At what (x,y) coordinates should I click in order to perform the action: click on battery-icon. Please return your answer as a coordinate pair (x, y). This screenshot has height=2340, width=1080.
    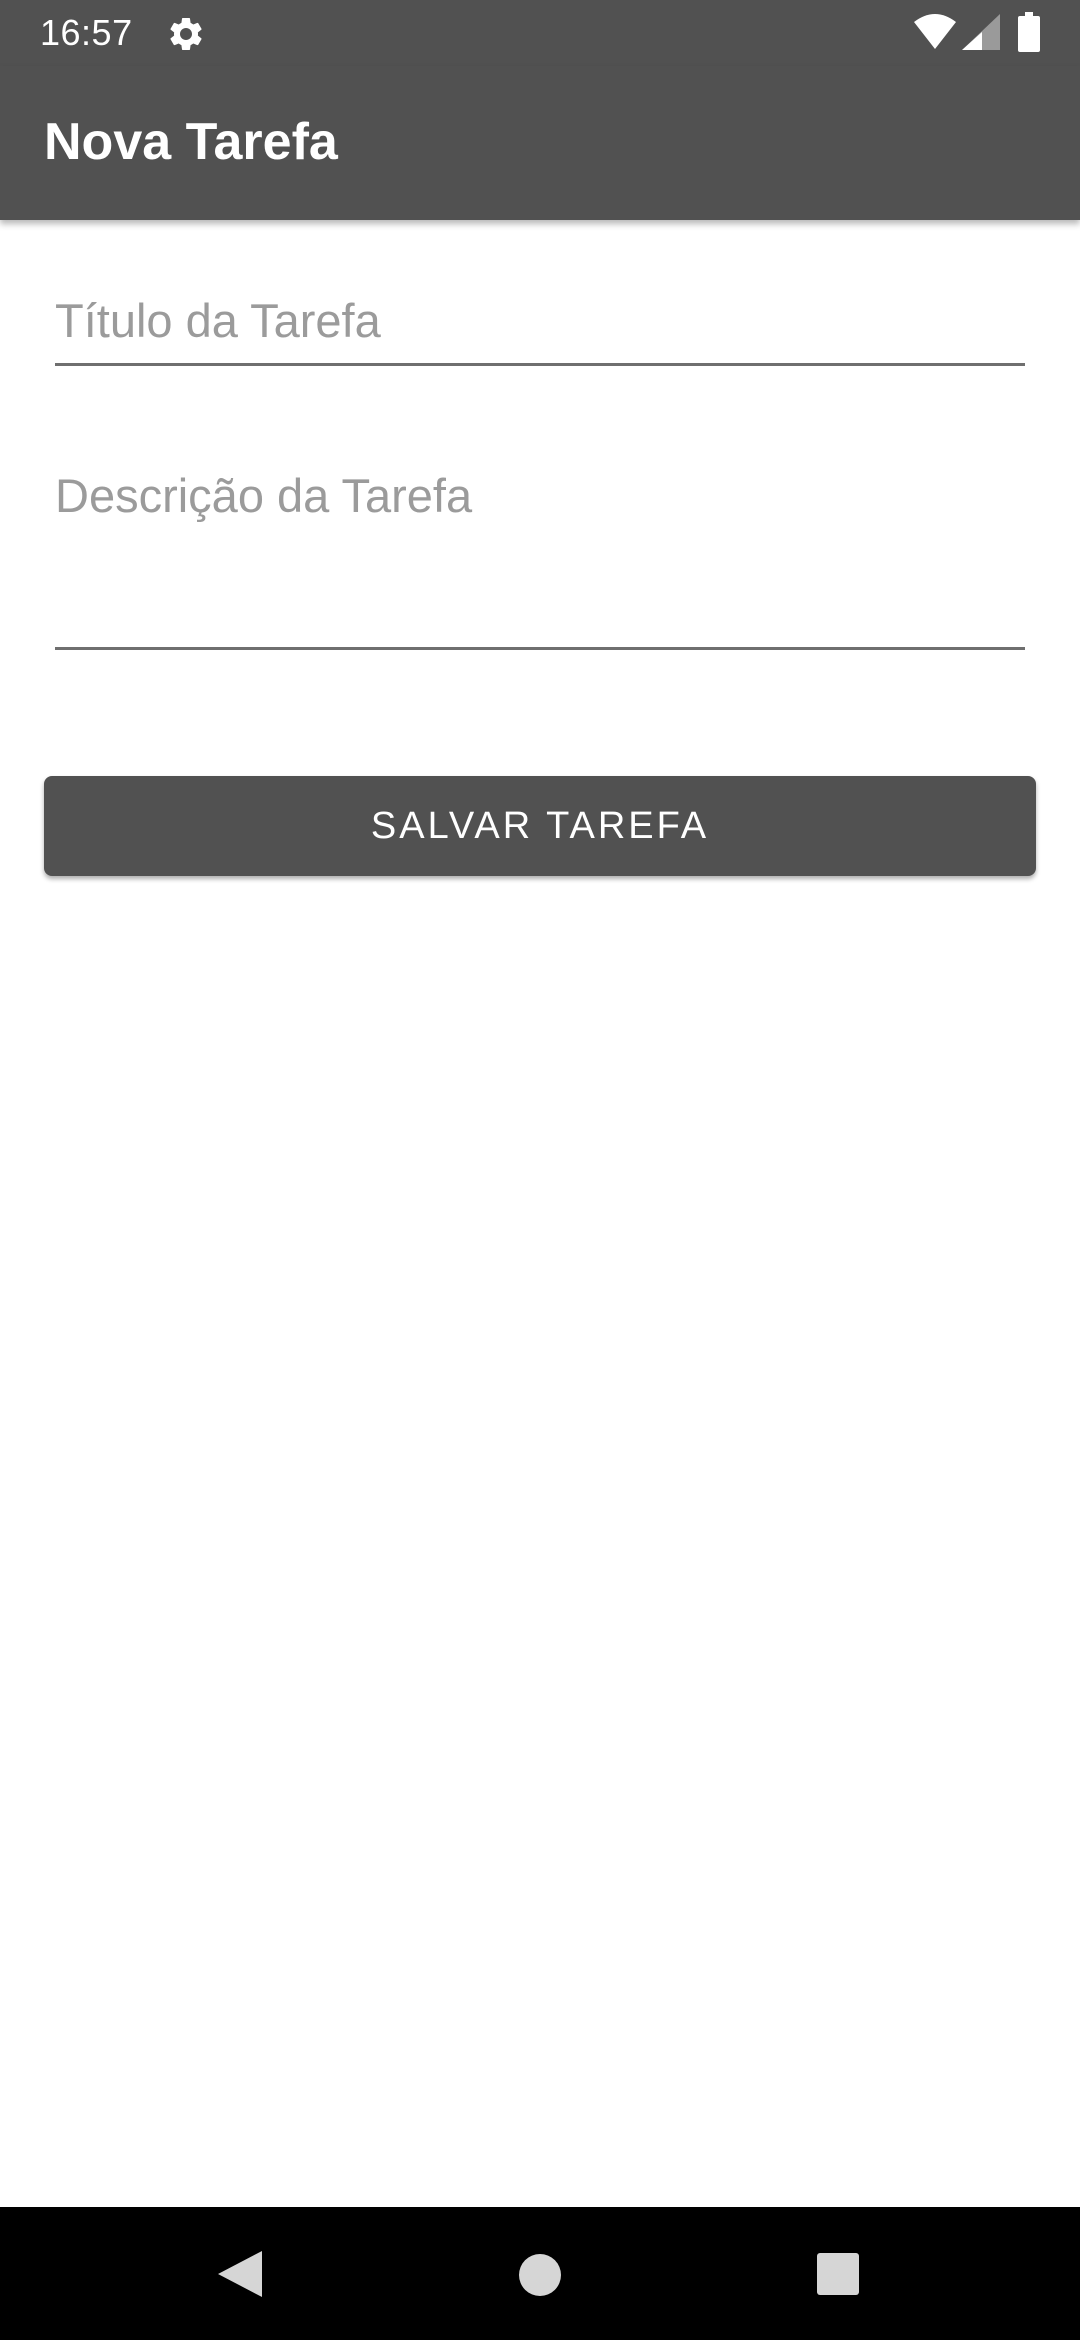
    Looking at the image, I should click on (1029, 32).